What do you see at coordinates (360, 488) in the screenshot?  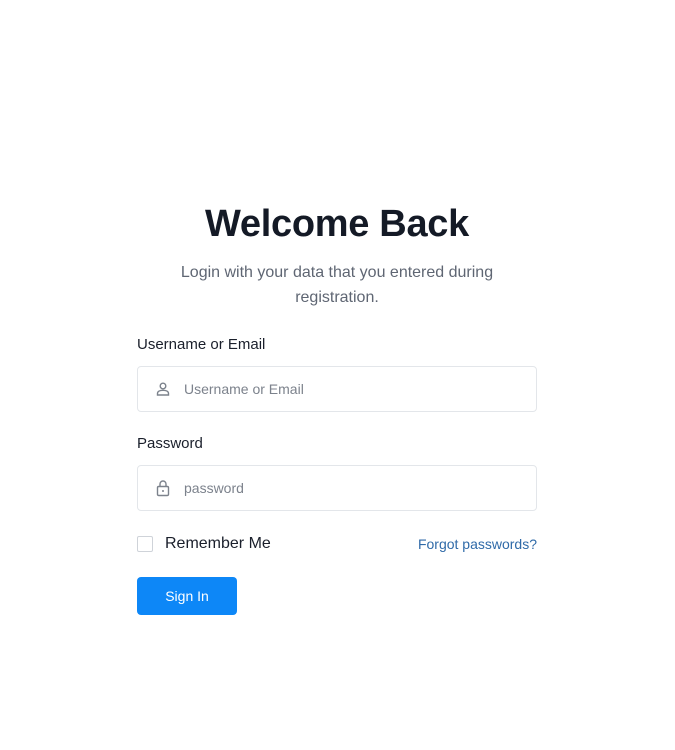 I see `password-input` at bounding box center [360, 488].